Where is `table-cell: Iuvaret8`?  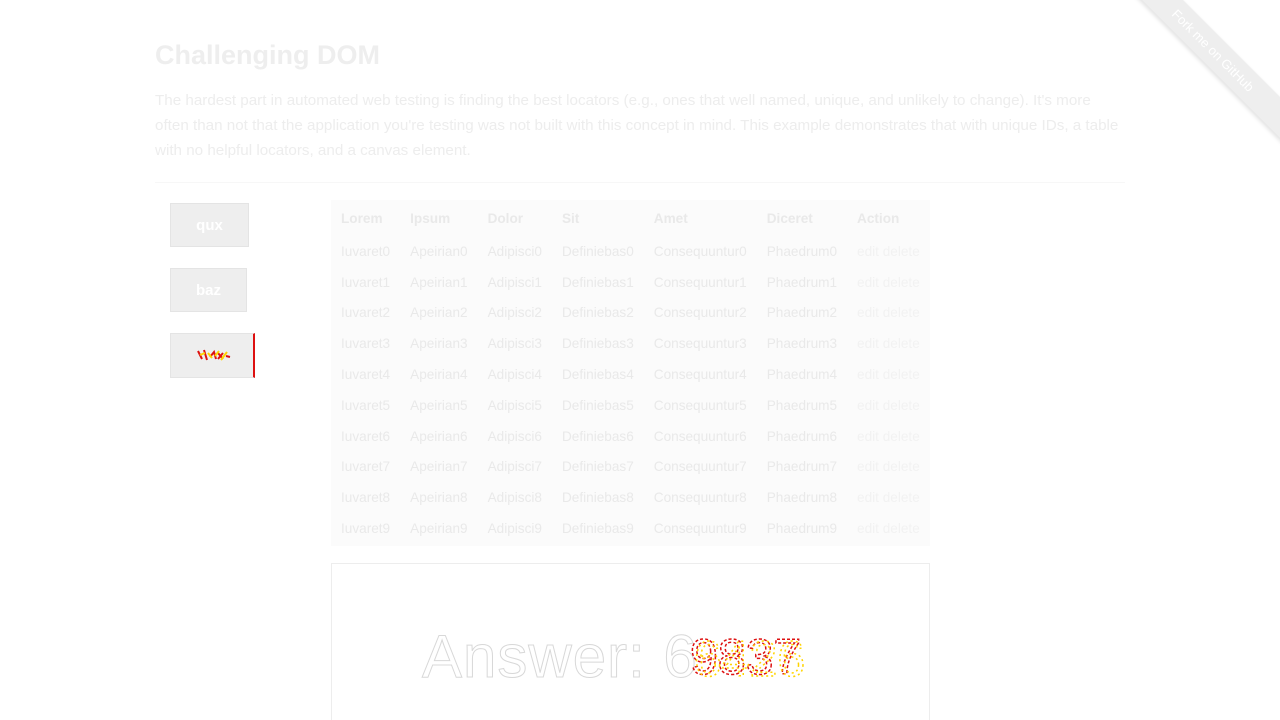 table-cell: Iuvaret8 is located at coordinates (366, 498).